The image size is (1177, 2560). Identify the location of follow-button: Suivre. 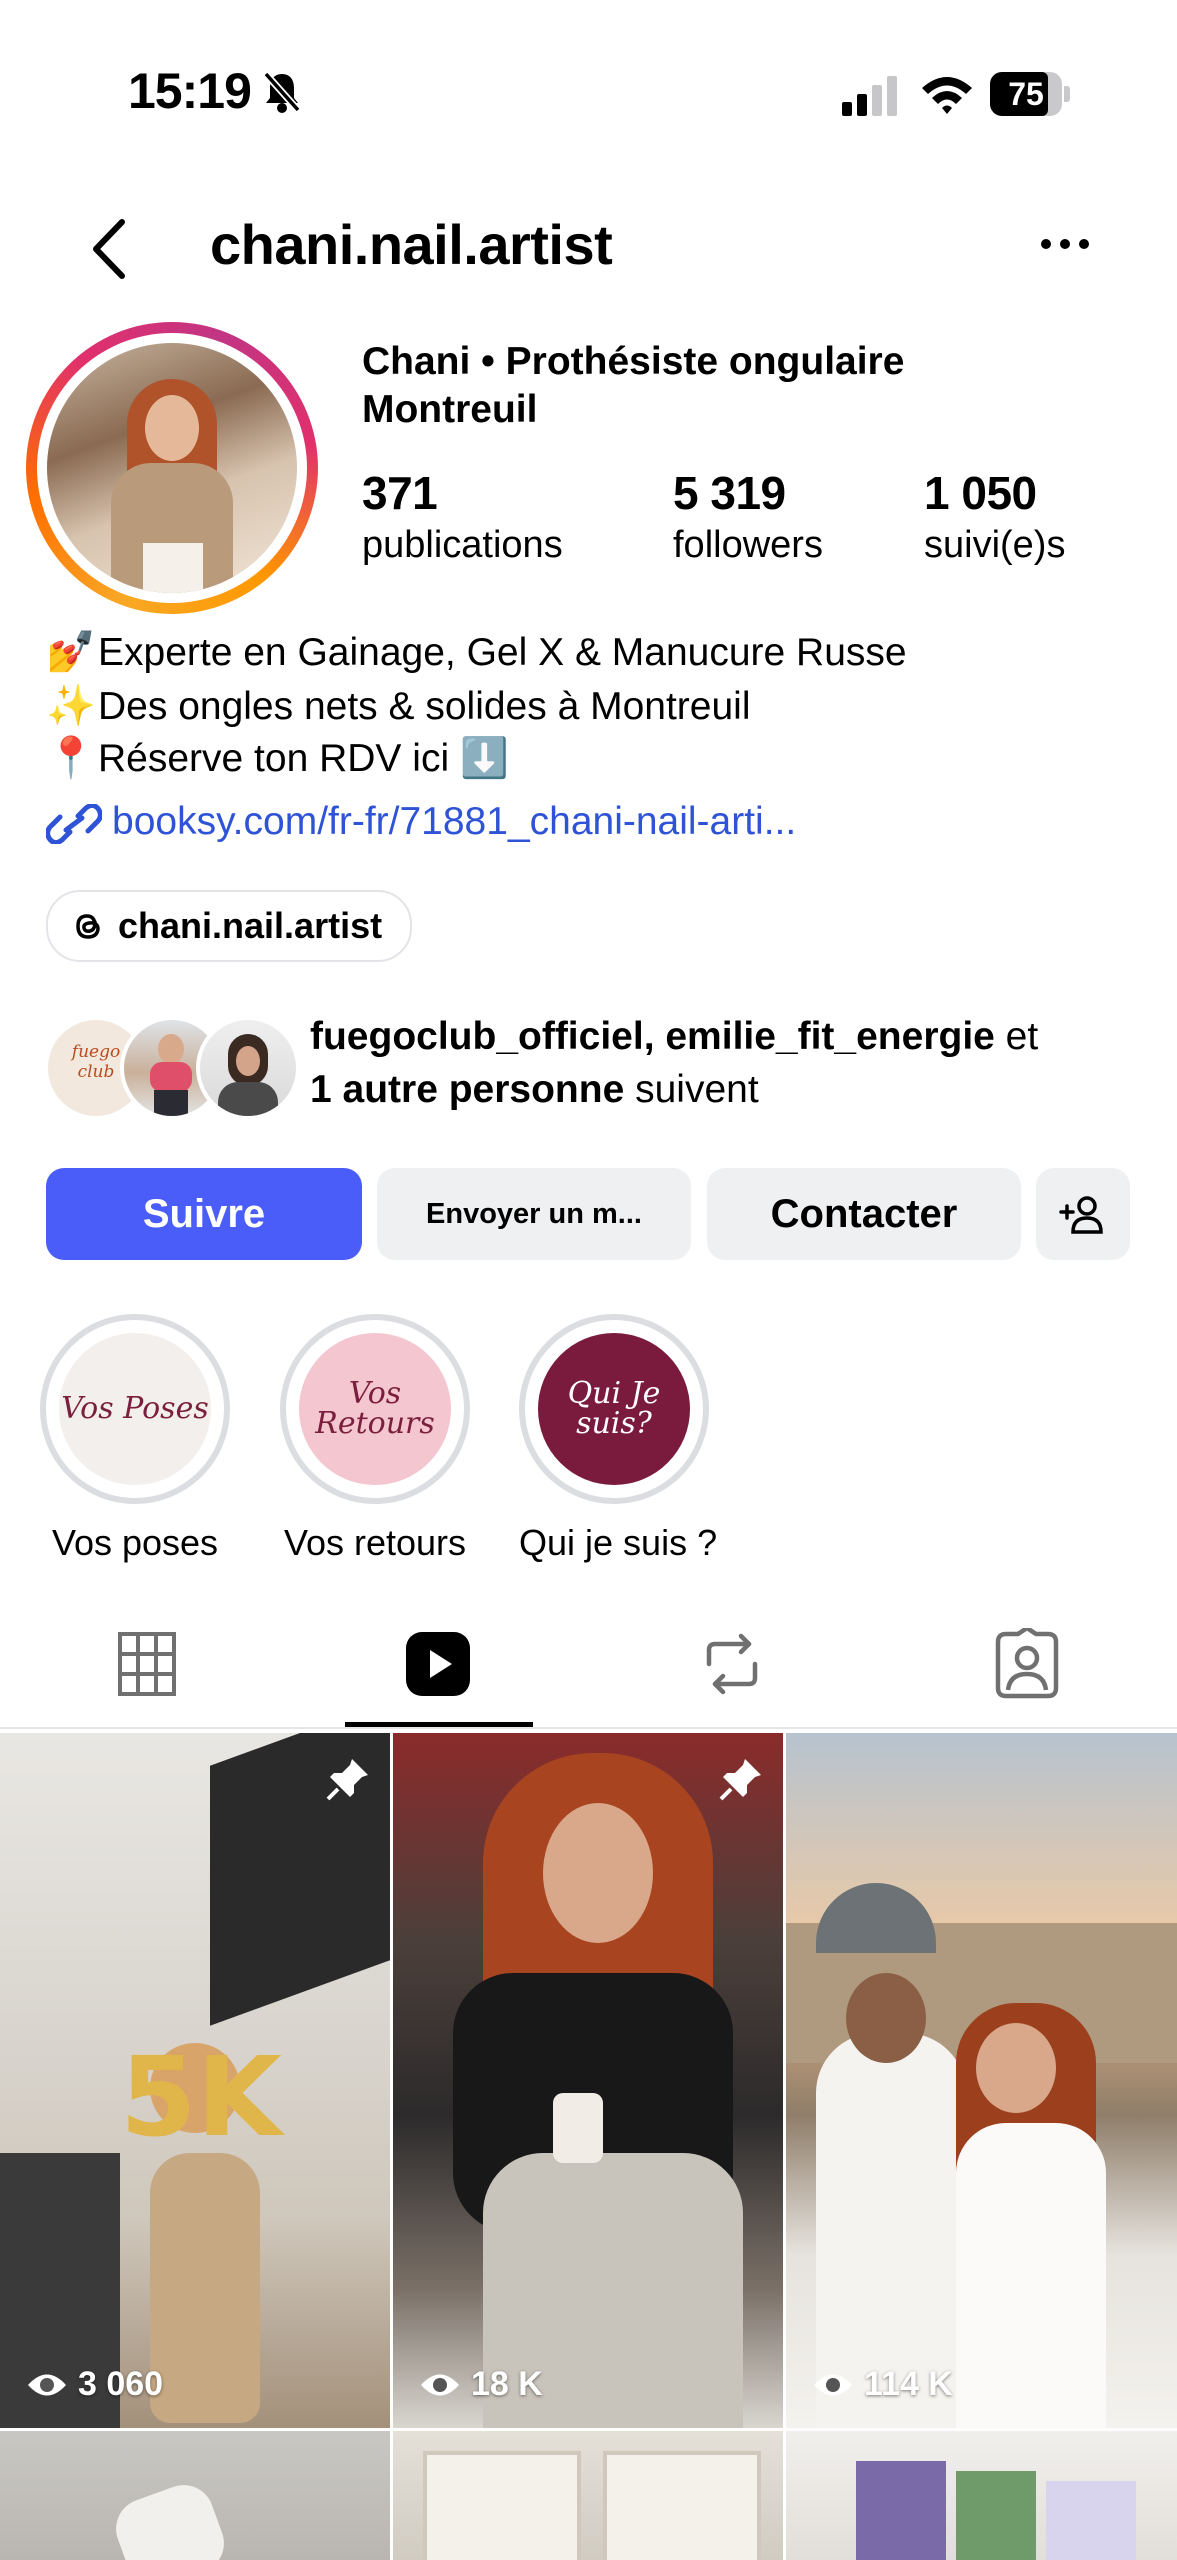
(204, 1214).